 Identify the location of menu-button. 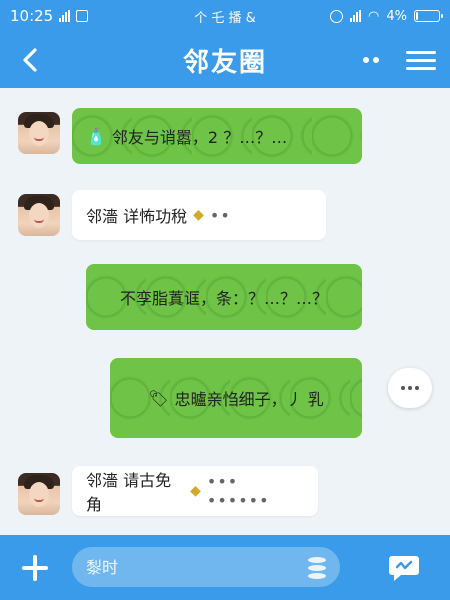
(421, 60).